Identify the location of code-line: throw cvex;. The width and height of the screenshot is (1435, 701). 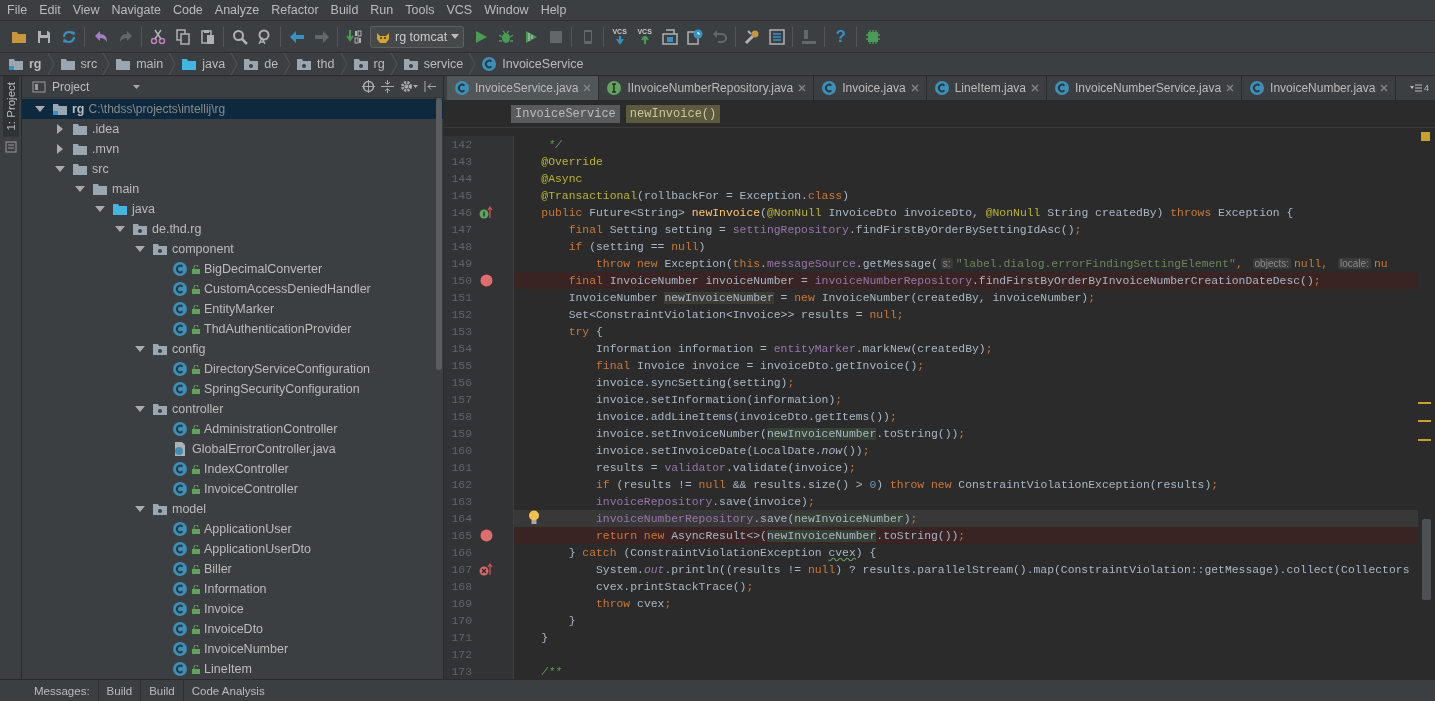
(634, 604).